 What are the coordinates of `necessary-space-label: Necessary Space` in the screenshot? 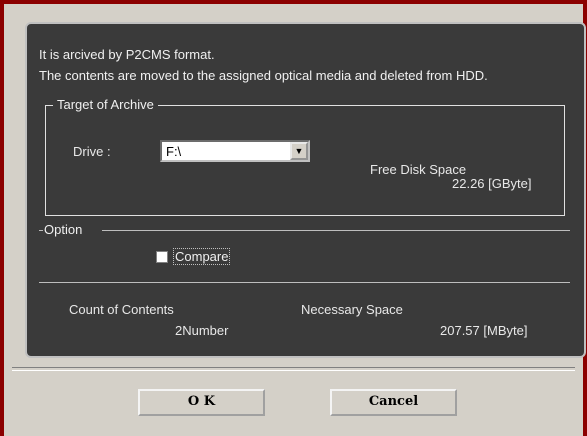 It's located at (352, 309).